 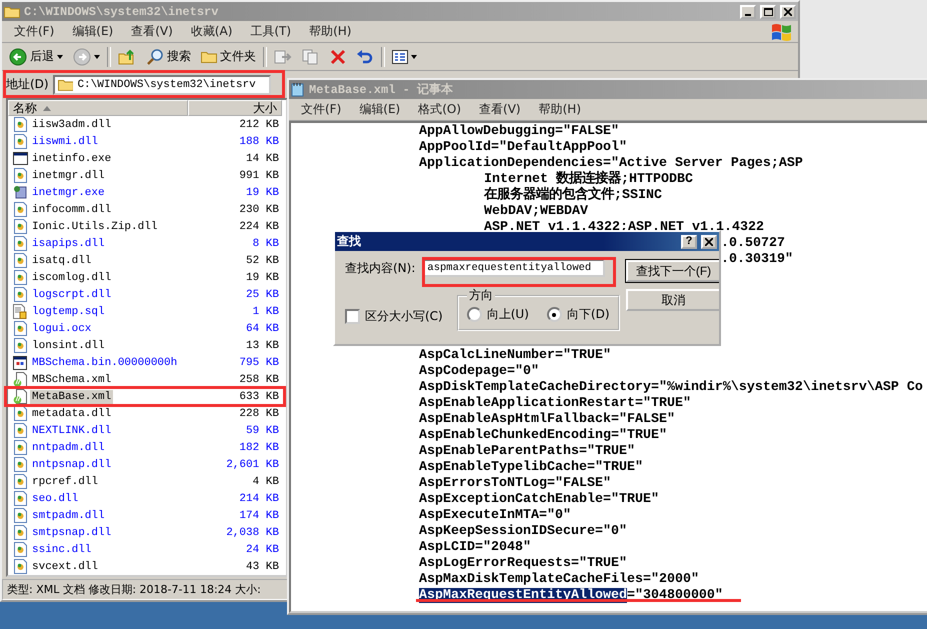 I want to click on minimize-icon, so click(x=748, y=15).